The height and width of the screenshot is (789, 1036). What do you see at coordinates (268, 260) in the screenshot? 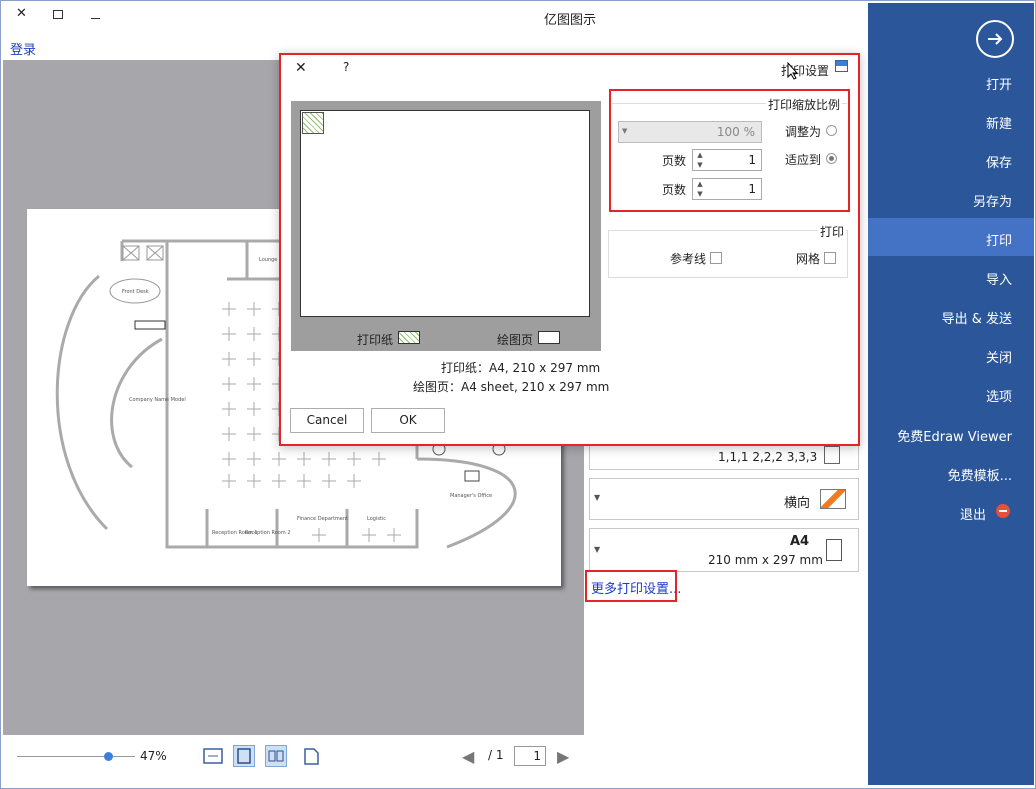
I see `floorplan-label: Lounge` at bounding box center [268, 260].